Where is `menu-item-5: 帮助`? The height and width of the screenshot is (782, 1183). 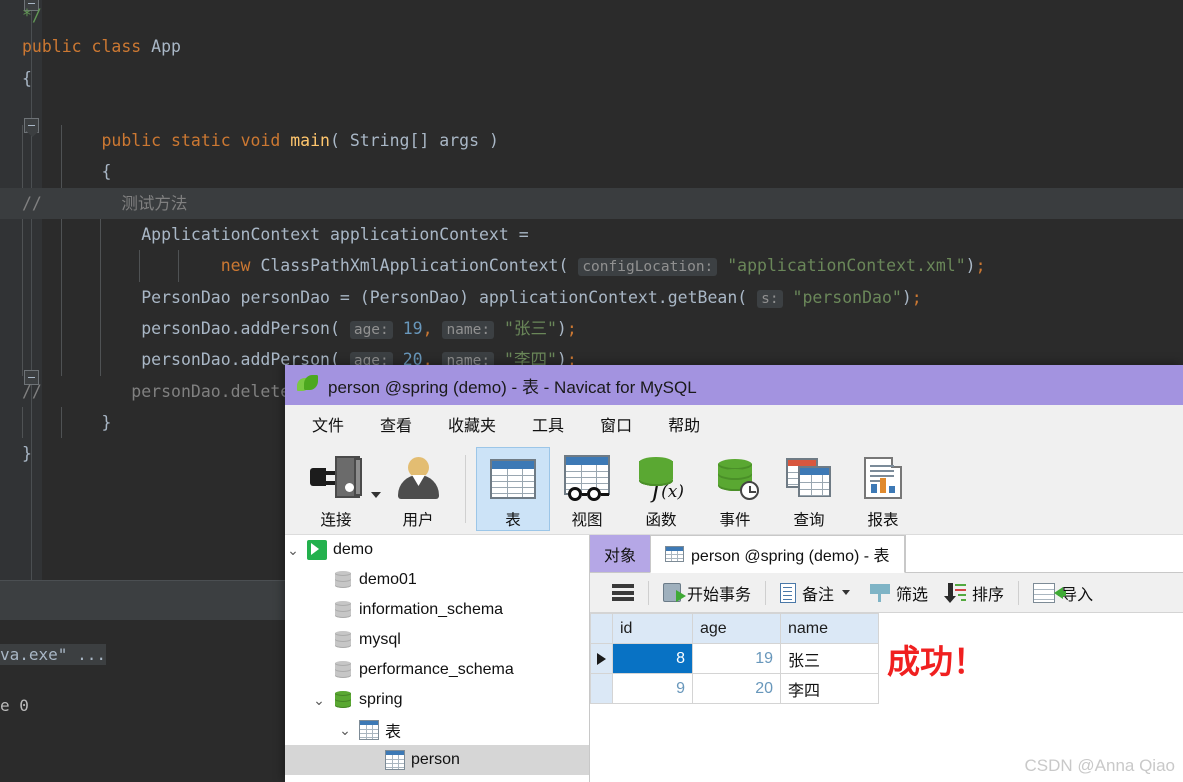 menu-item-5: 帮助 is located at coordinates (684, 424).